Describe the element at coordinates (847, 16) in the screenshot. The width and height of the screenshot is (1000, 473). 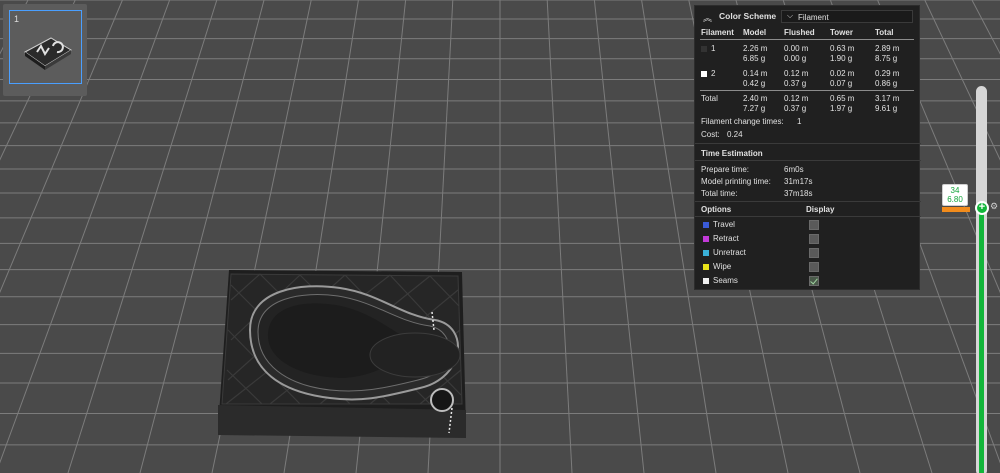
I see `color-scheme-select: ⌵ Filament` at that location.